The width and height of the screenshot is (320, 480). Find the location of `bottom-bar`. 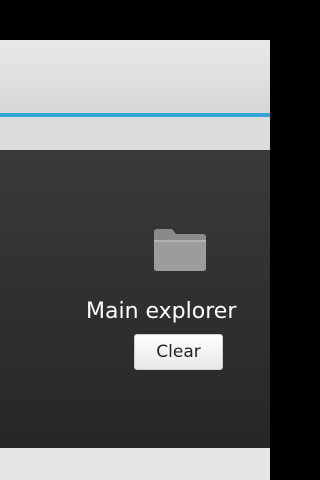

bottom-bar is located at coordinates (135, 464).